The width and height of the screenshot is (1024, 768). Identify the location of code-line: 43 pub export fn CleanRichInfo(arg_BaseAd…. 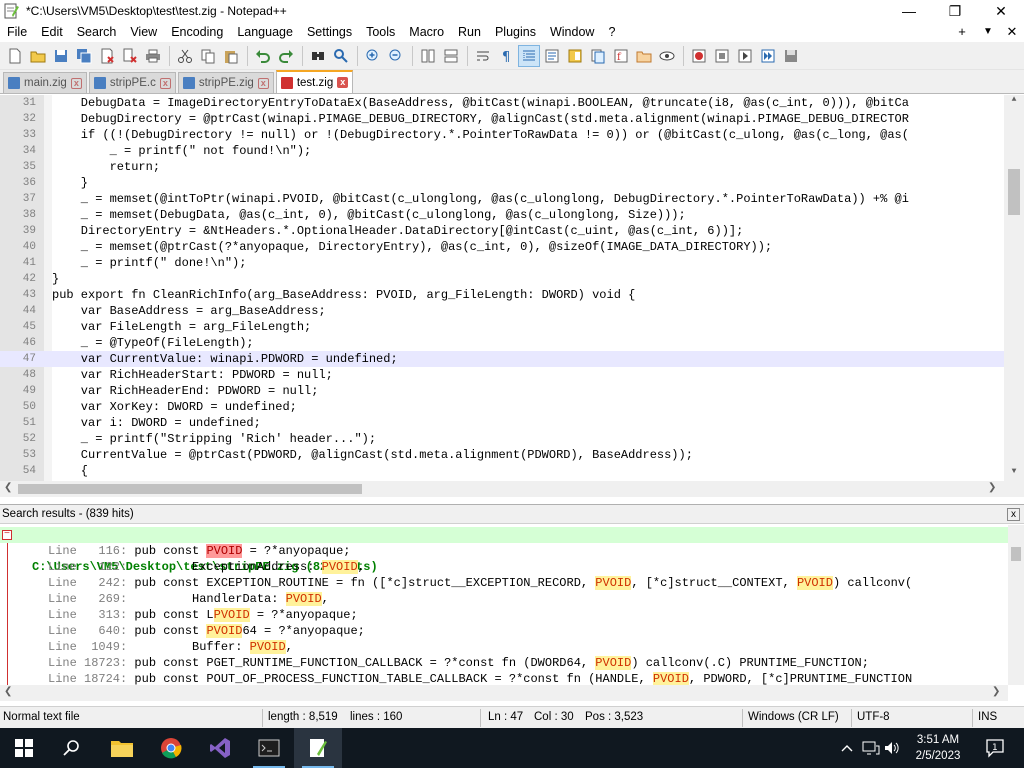
(502, 295).